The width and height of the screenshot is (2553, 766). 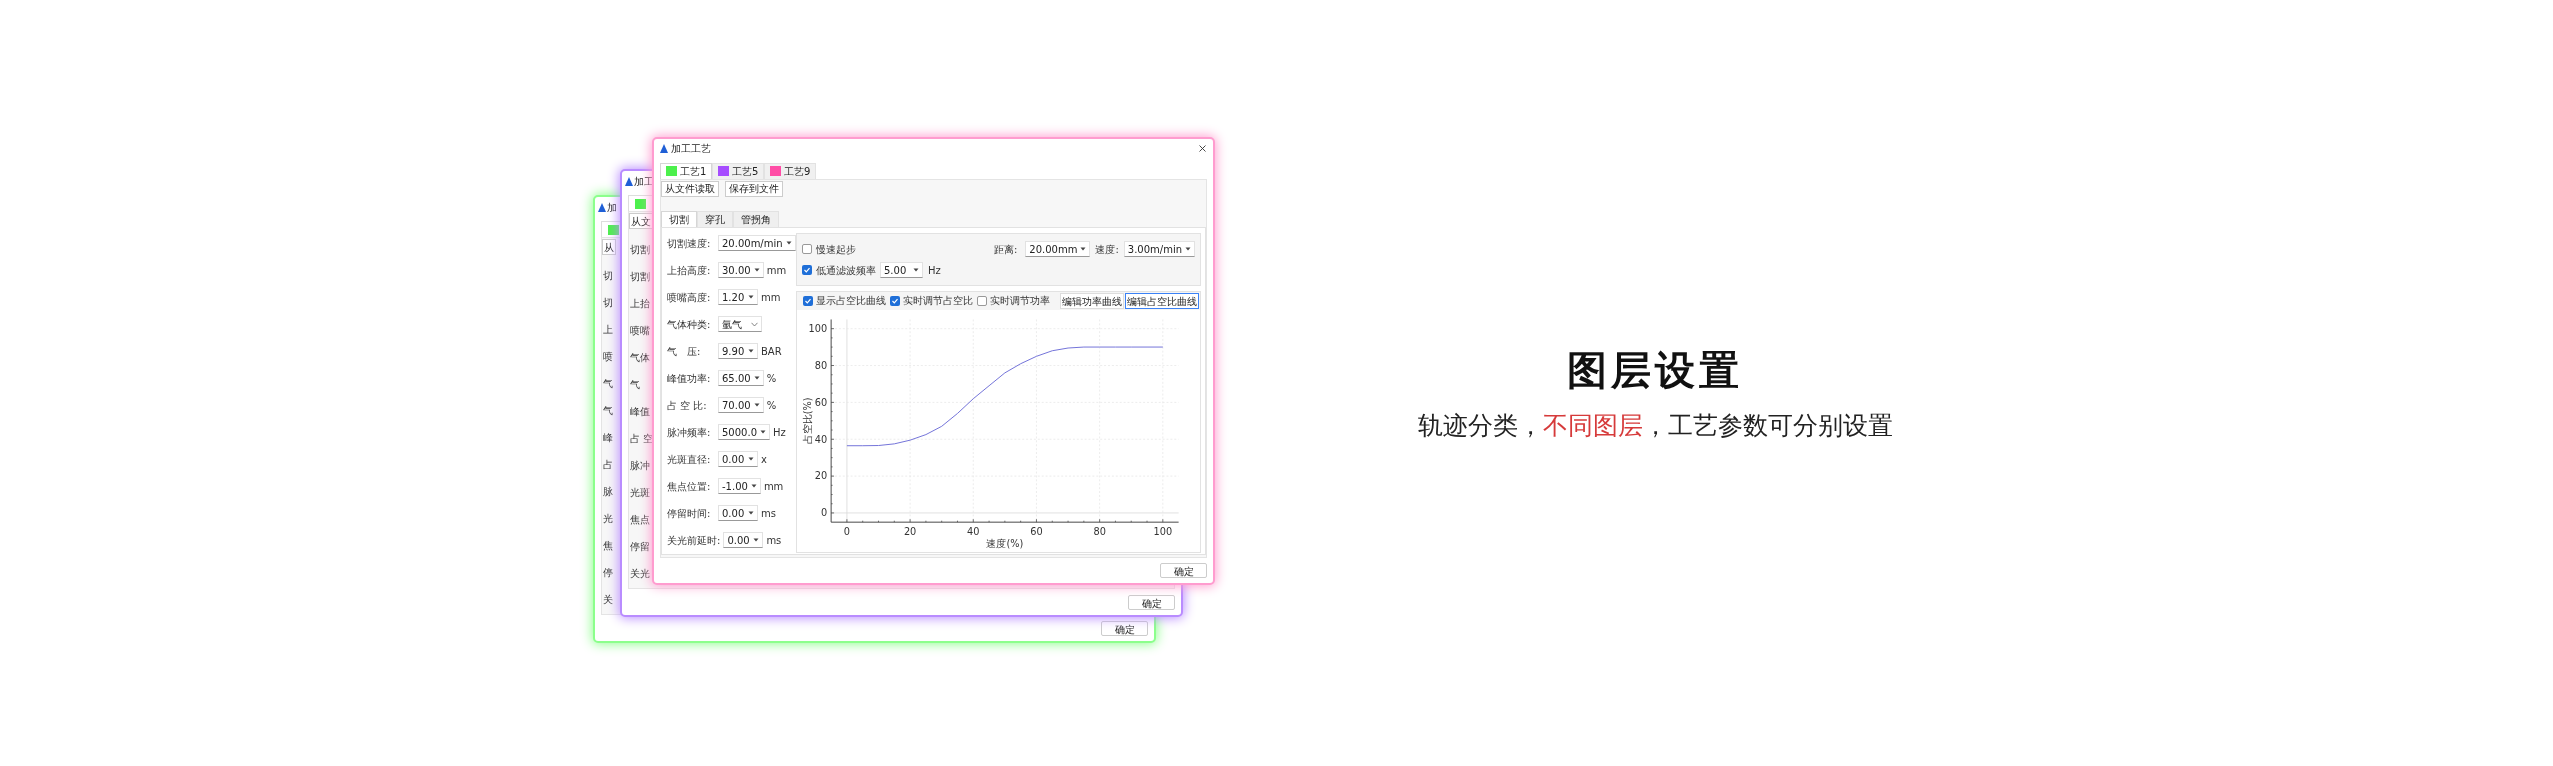 What do you see at coordinates (1655, 426) in the screenshot?
I see `subtitle: 轨迹分类，不同图层，工艺参数可分别设置` at bounding box center [1655, 426].